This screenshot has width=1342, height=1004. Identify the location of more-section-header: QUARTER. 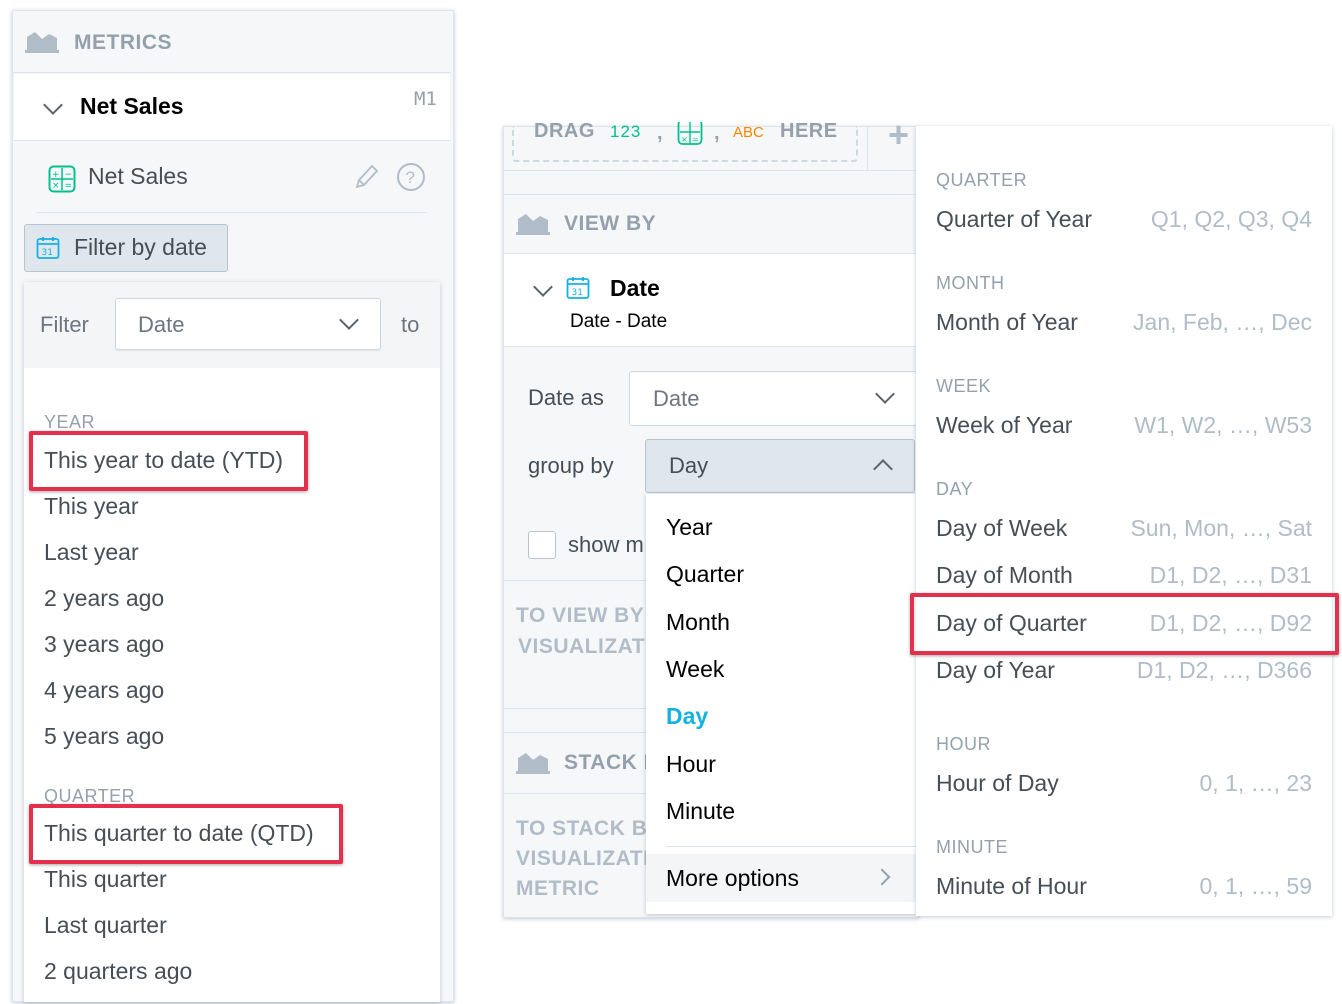
(982, 180).